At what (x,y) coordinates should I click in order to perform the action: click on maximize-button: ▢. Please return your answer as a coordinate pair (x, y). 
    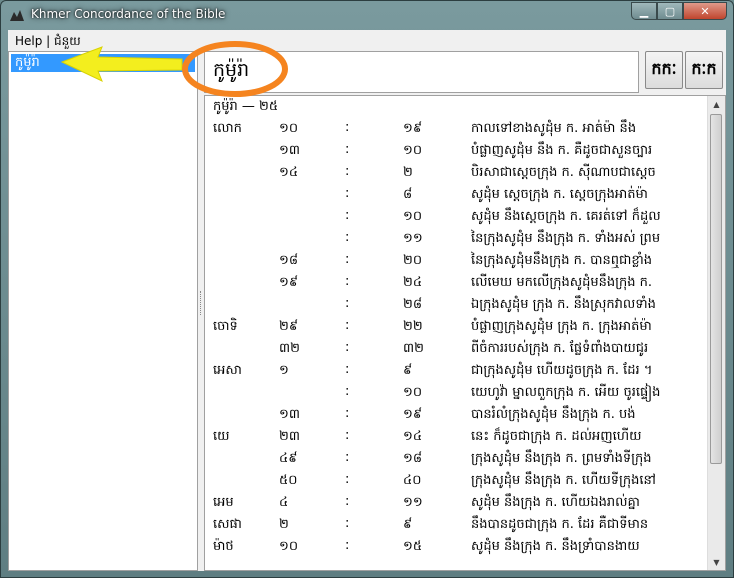
    Looking at the image, I should click on (670, 11).